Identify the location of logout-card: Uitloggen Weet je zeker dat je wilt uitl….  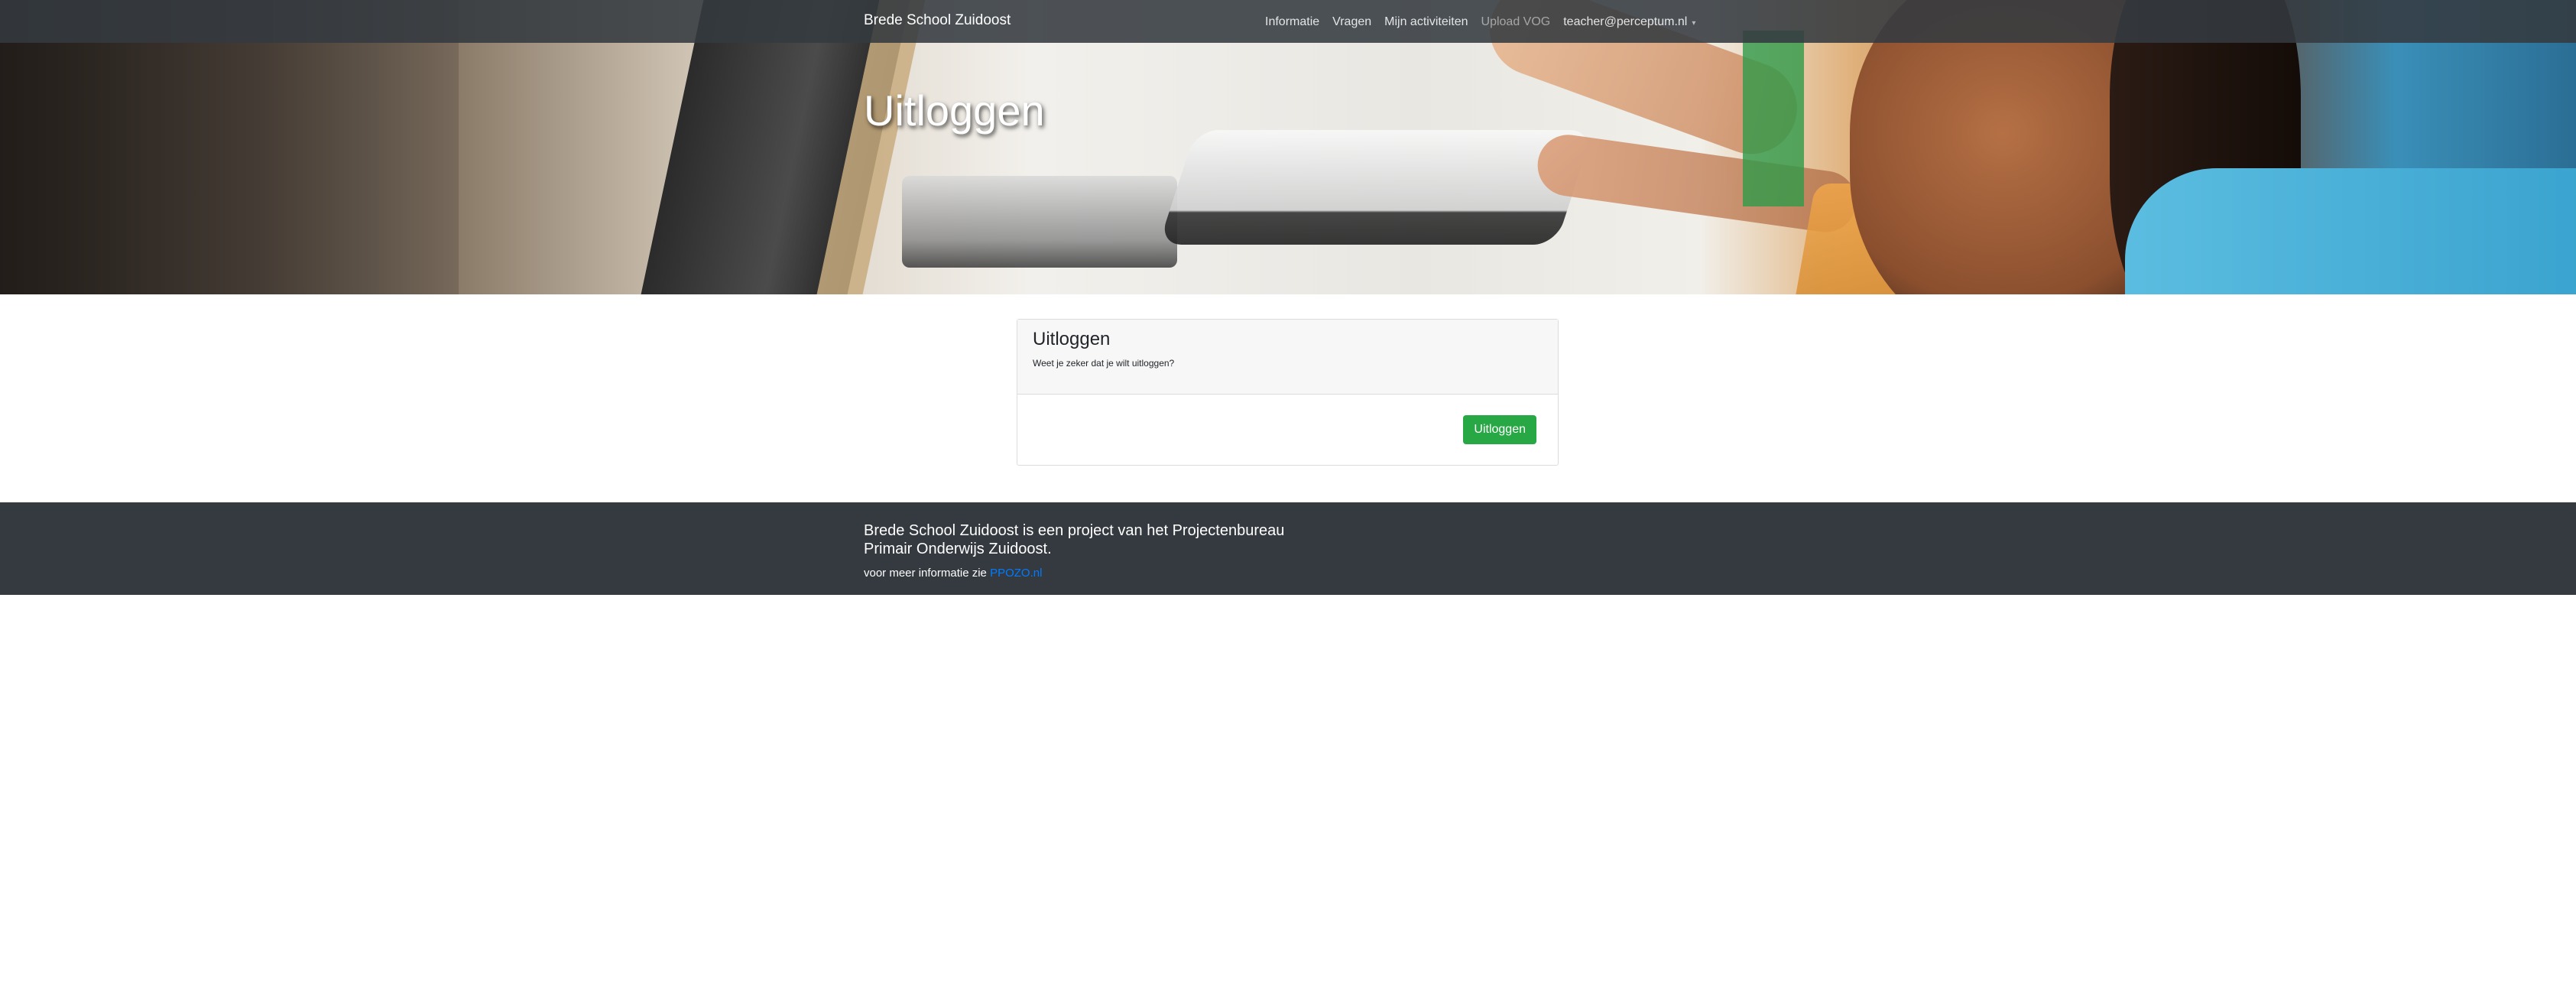
(1288, 392).